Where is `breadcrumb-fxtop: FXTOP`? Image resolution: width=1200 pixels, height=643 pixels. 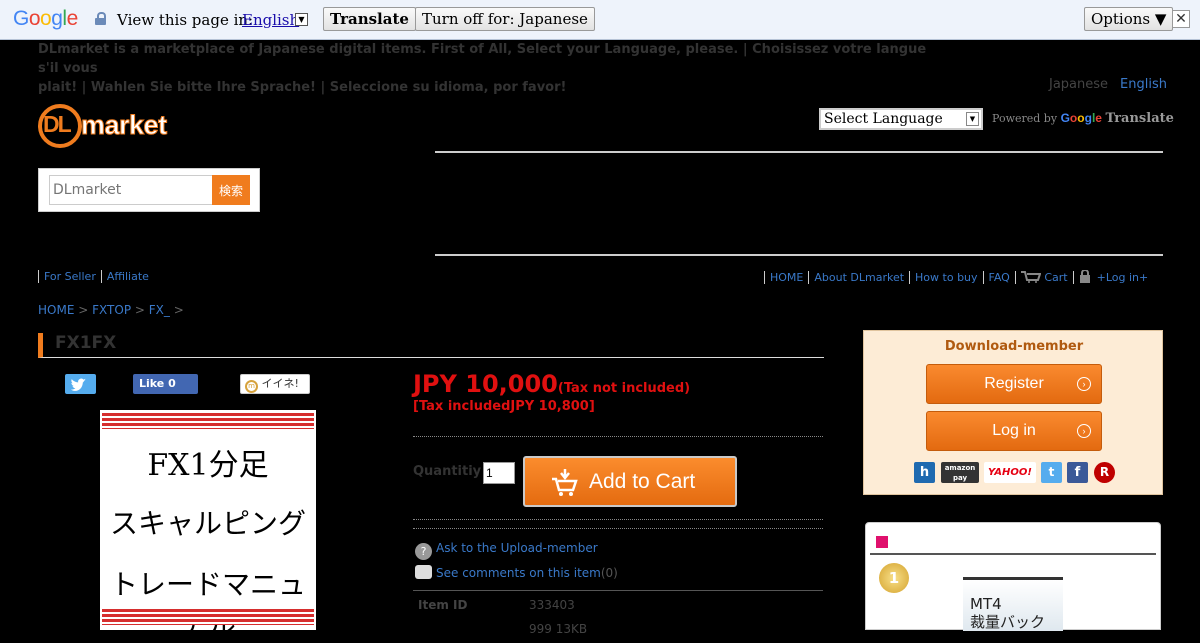 breadcrumb-fxtop: FXTOP is located at coordinates (111, 310).